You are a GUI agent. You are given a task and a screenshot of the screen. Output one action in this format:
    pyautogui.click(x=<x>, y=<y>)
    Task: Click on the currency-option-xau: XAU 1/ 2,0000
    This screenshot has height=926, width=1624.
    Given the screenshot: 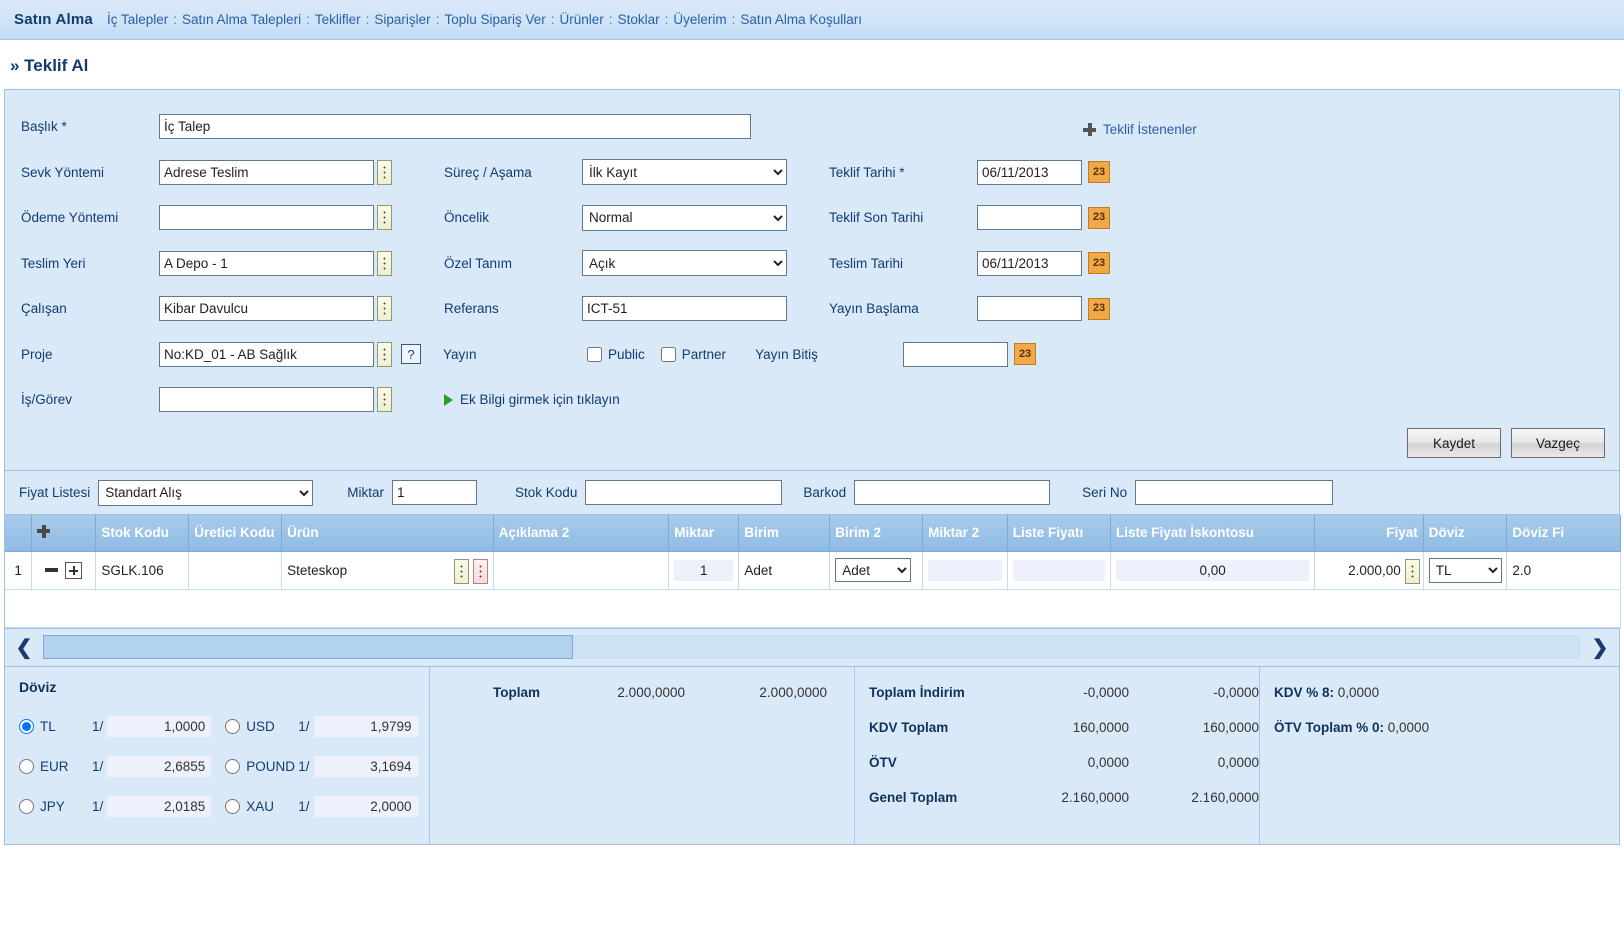 What is the action you would take?
    pyautogui.click(x=321, y=806)
    